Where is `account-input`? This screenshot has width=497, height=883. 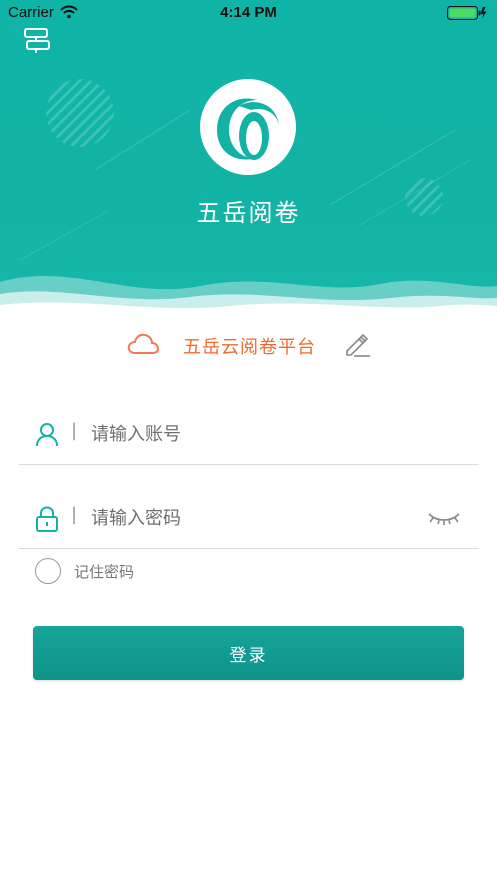 account-input is located at coordinates (251, 434).